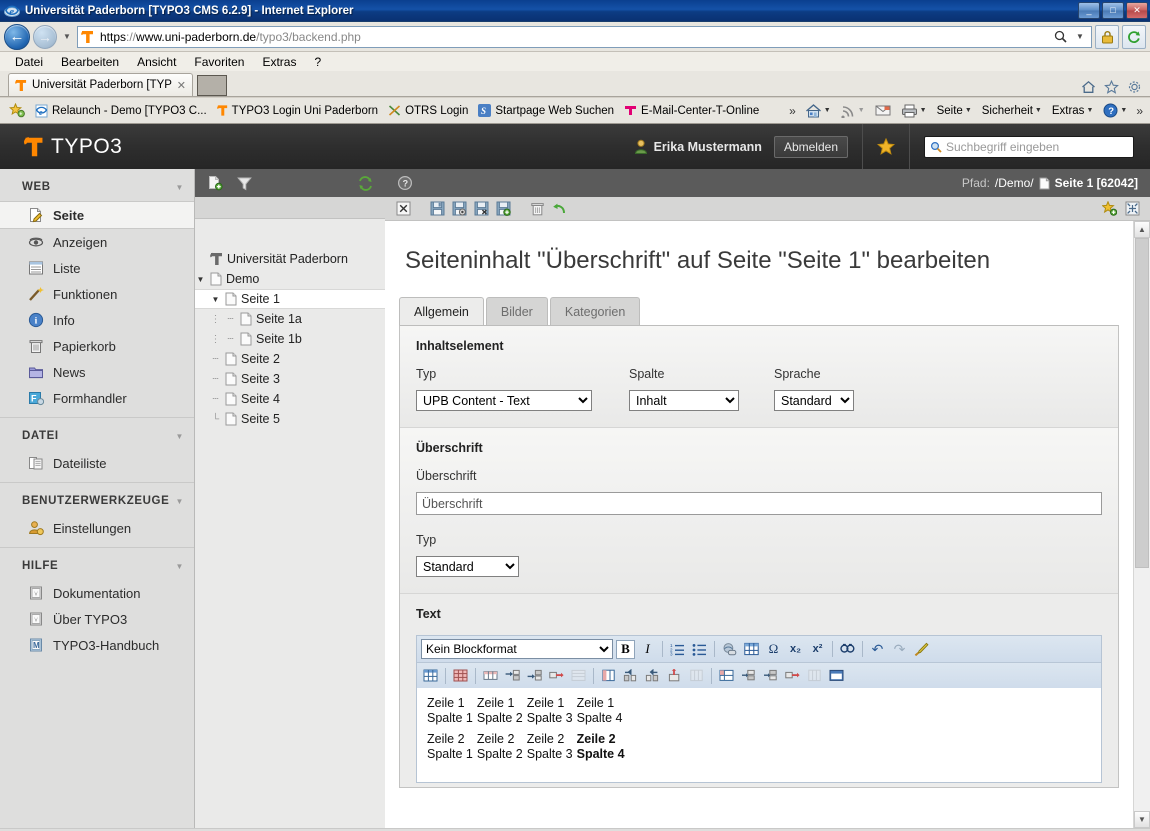  I want to click on column-insert-left-icon, so click(630, 675).